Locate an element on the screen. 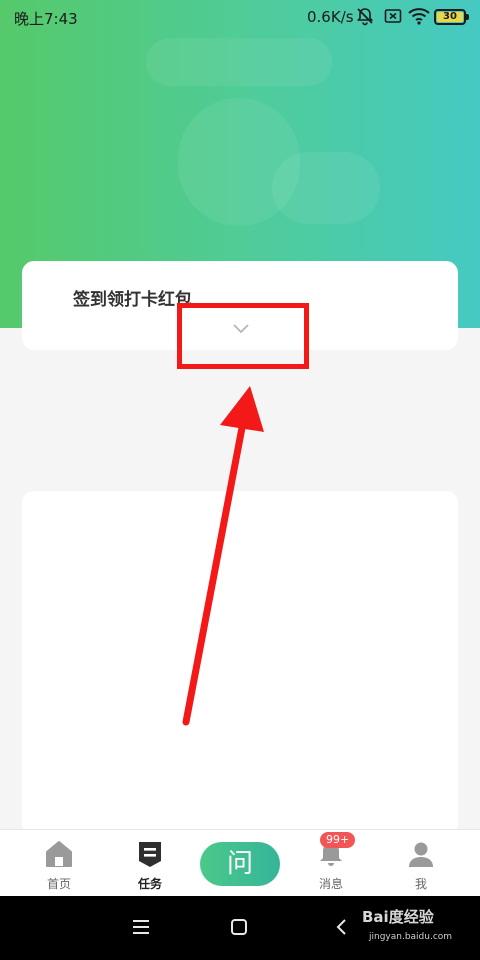  sim-x-icon is located at coordinates (393, 16).